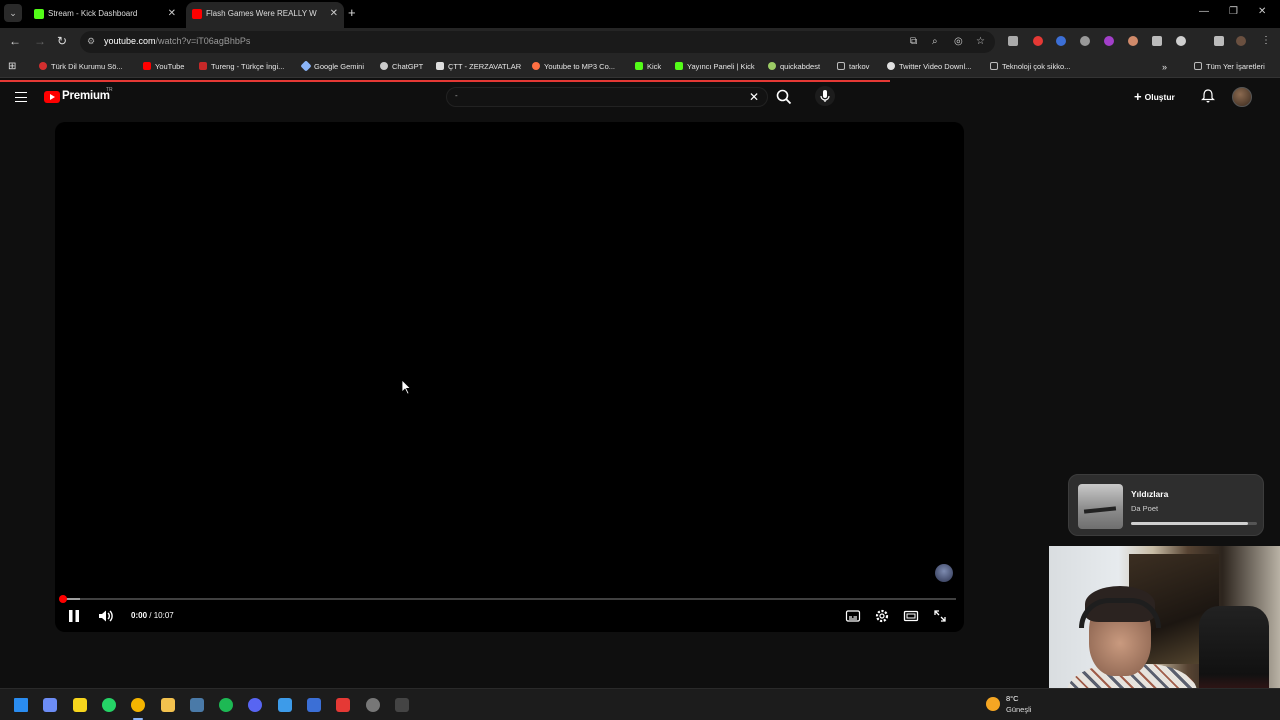 The height and width of the screenshot is (720, 1280). I want to click on search-icon, so click(784, 97).